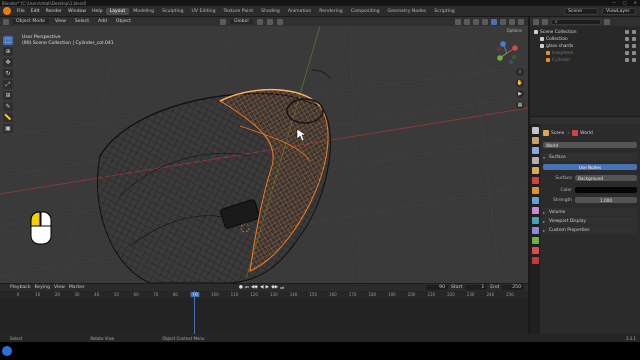  Describe the element at coordinates (520, 105) in the screenshot. I see `perspective-toggle-icon: ▦` at that location.